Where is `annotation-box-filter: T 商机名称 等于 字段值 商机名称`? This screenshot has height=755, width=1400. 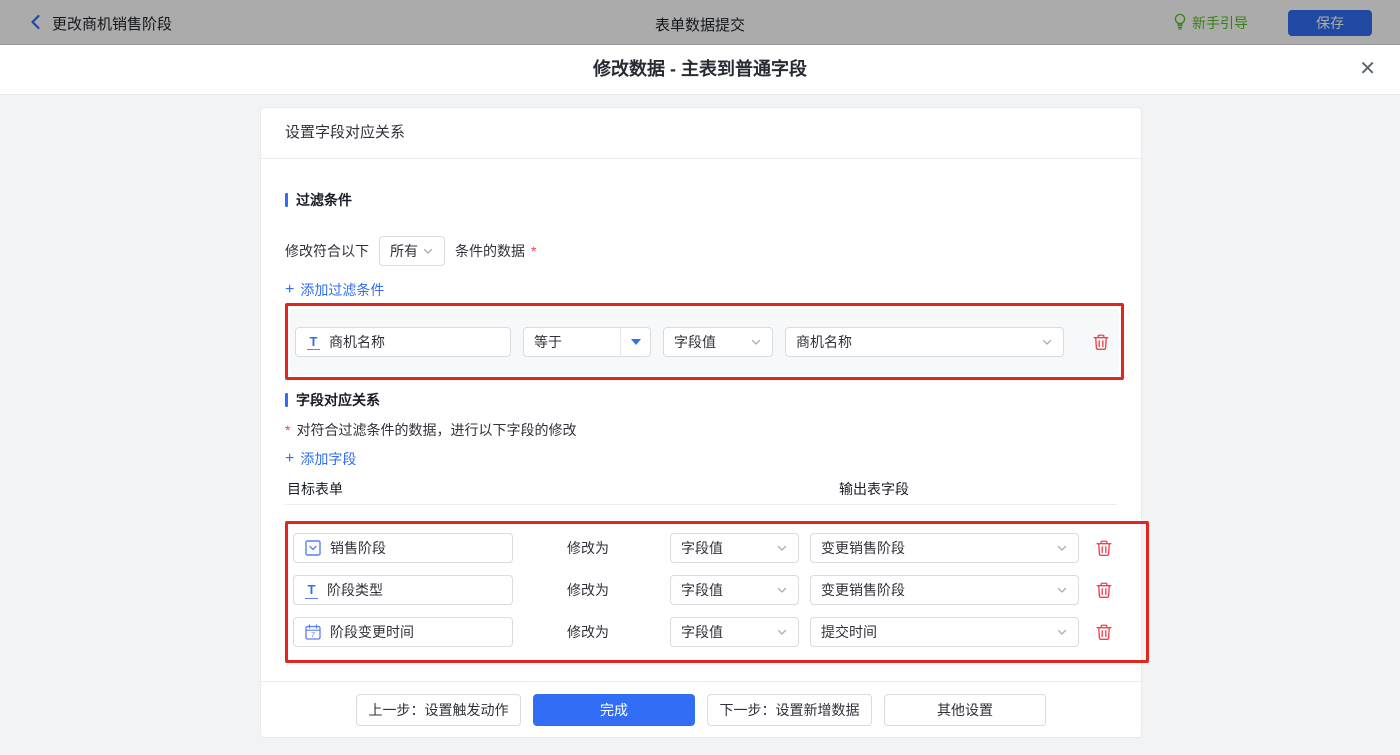 annotation-box-filter: T 商机名称 等于 字段值 商机名称 is located at coordinates (704, 341).